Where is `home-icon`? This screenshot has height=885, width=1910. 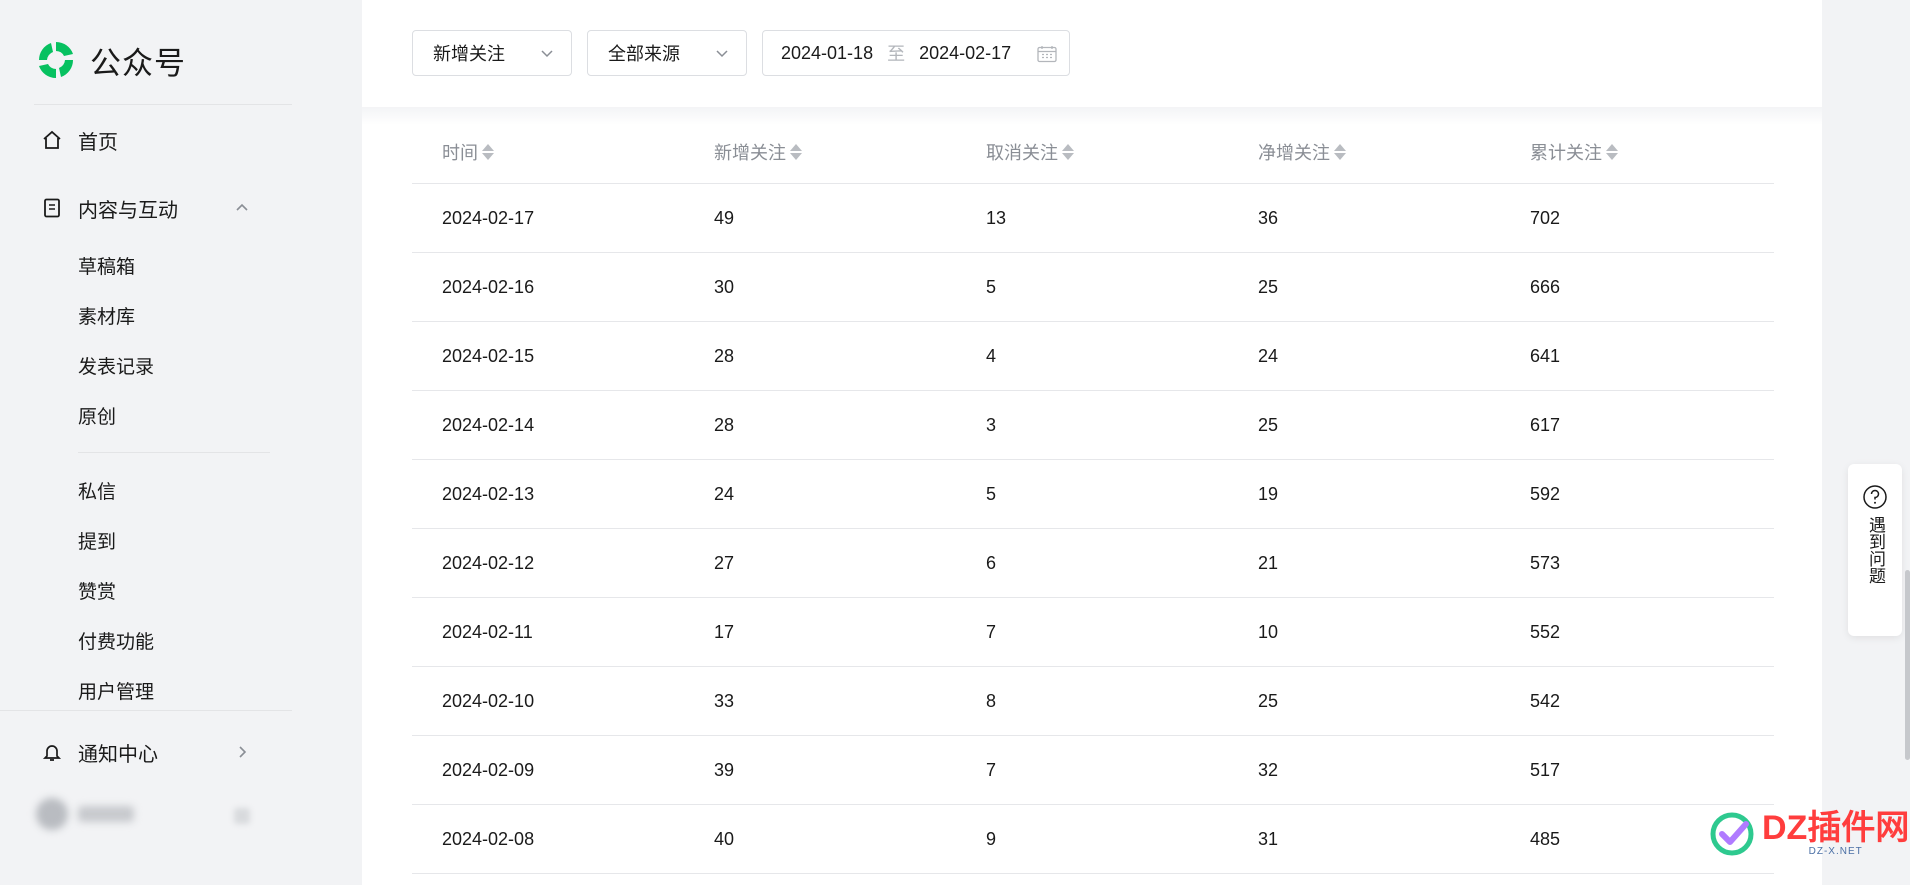 home-icon is located at coordinates (52, 140).